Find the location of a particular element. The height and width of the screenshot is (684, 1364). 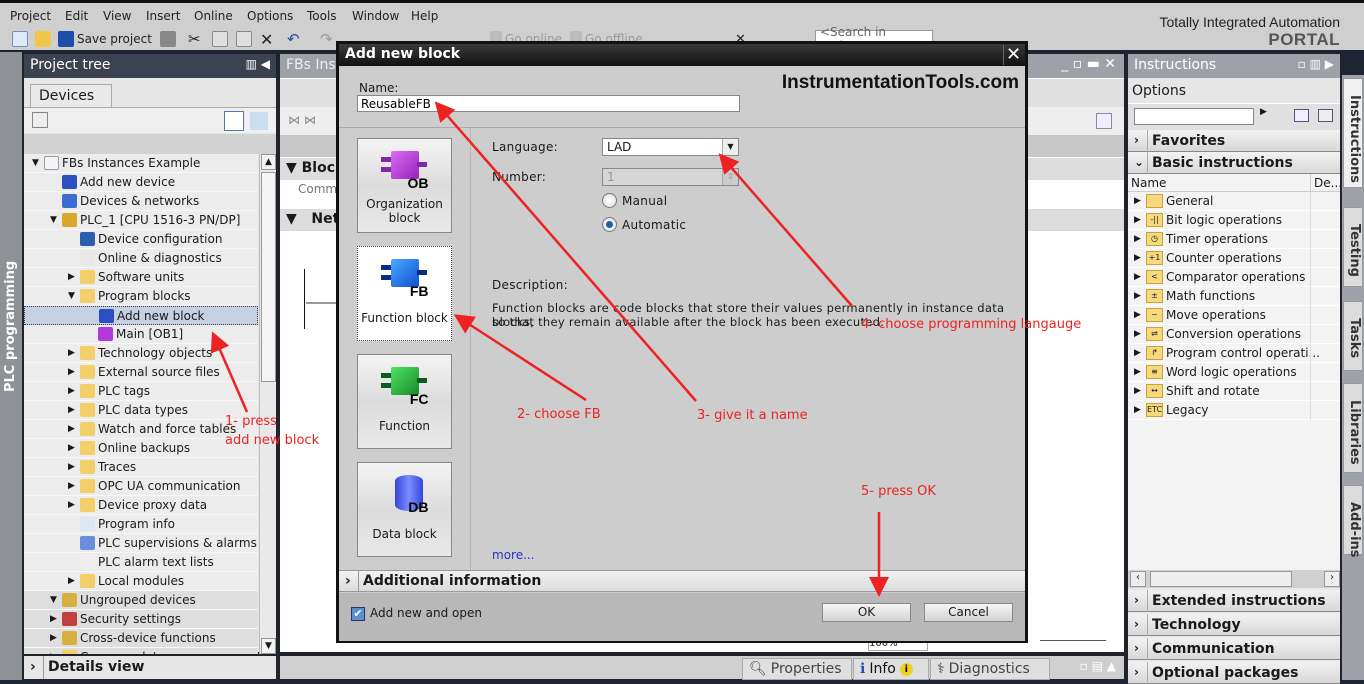

extended-instructions-section: › Extended instructions is located at coordinates (1234, 601).